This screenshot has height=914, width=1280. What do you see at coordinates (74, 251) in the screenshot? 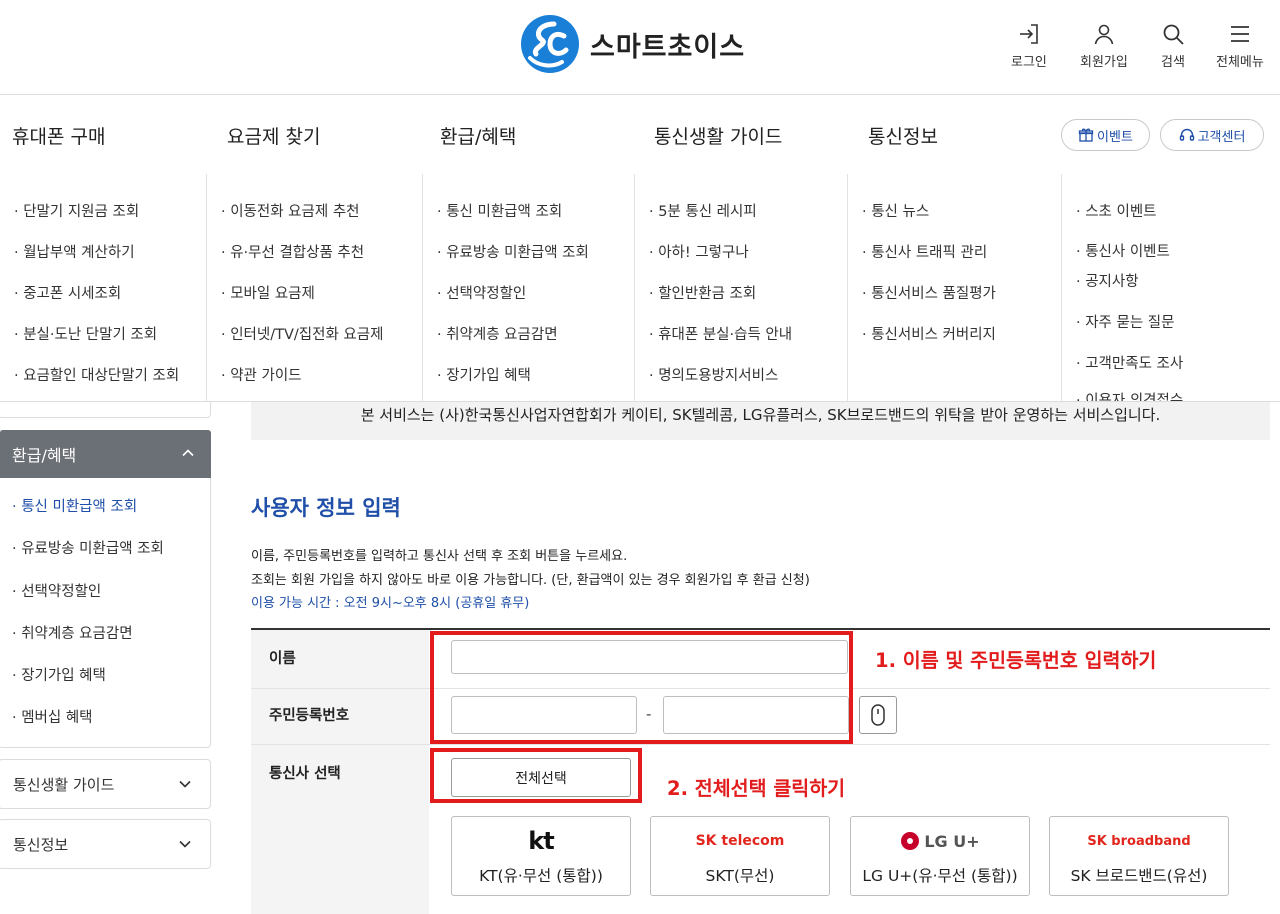
I see `mega-item: · 월납부액 계산하기` at bounding box center [74, 251].